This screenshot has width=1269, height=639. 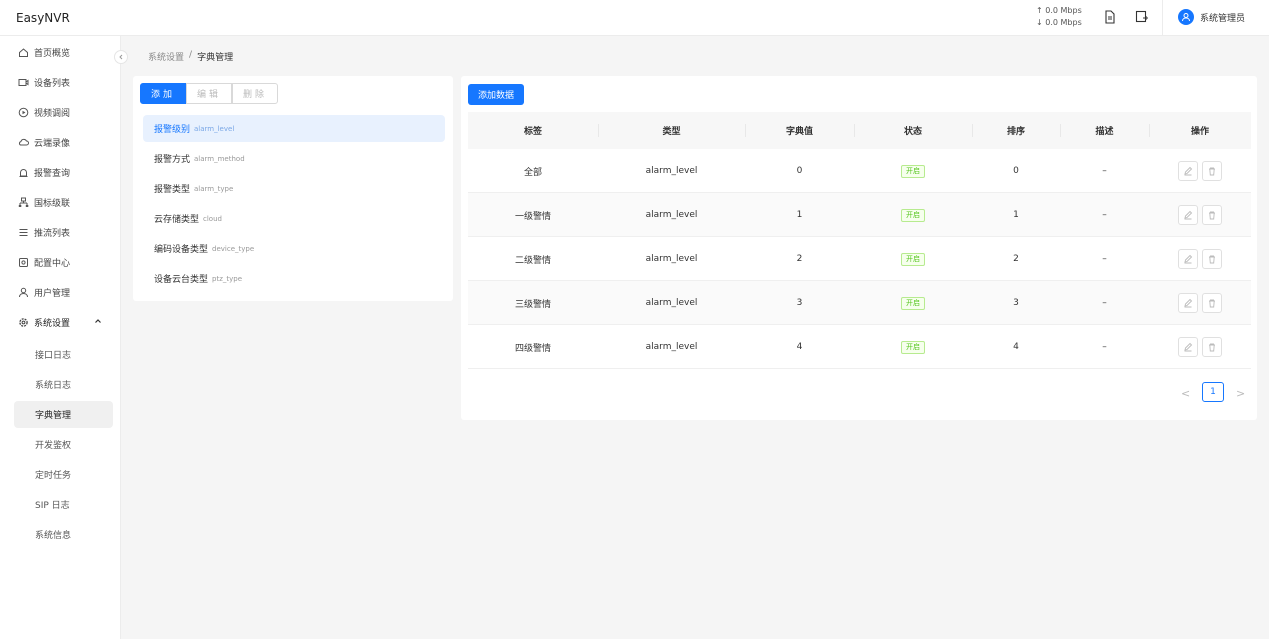 What do you see at coordinates (63, 474) in the screenshot?
I see `sidebar-sub-scheduled-tasks: 定时任务` at bounding box center [63, 474].